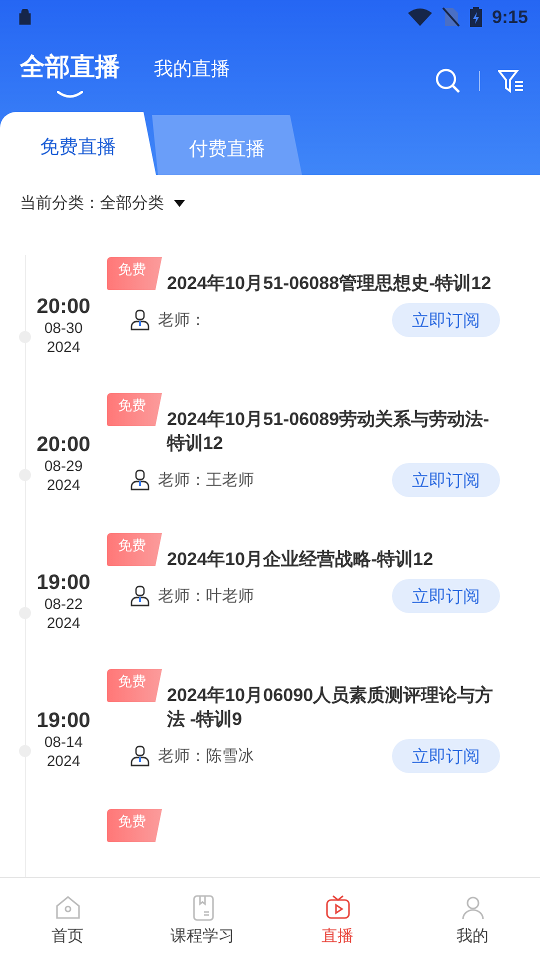  I want to click on tv-icon, so click(338, 908).